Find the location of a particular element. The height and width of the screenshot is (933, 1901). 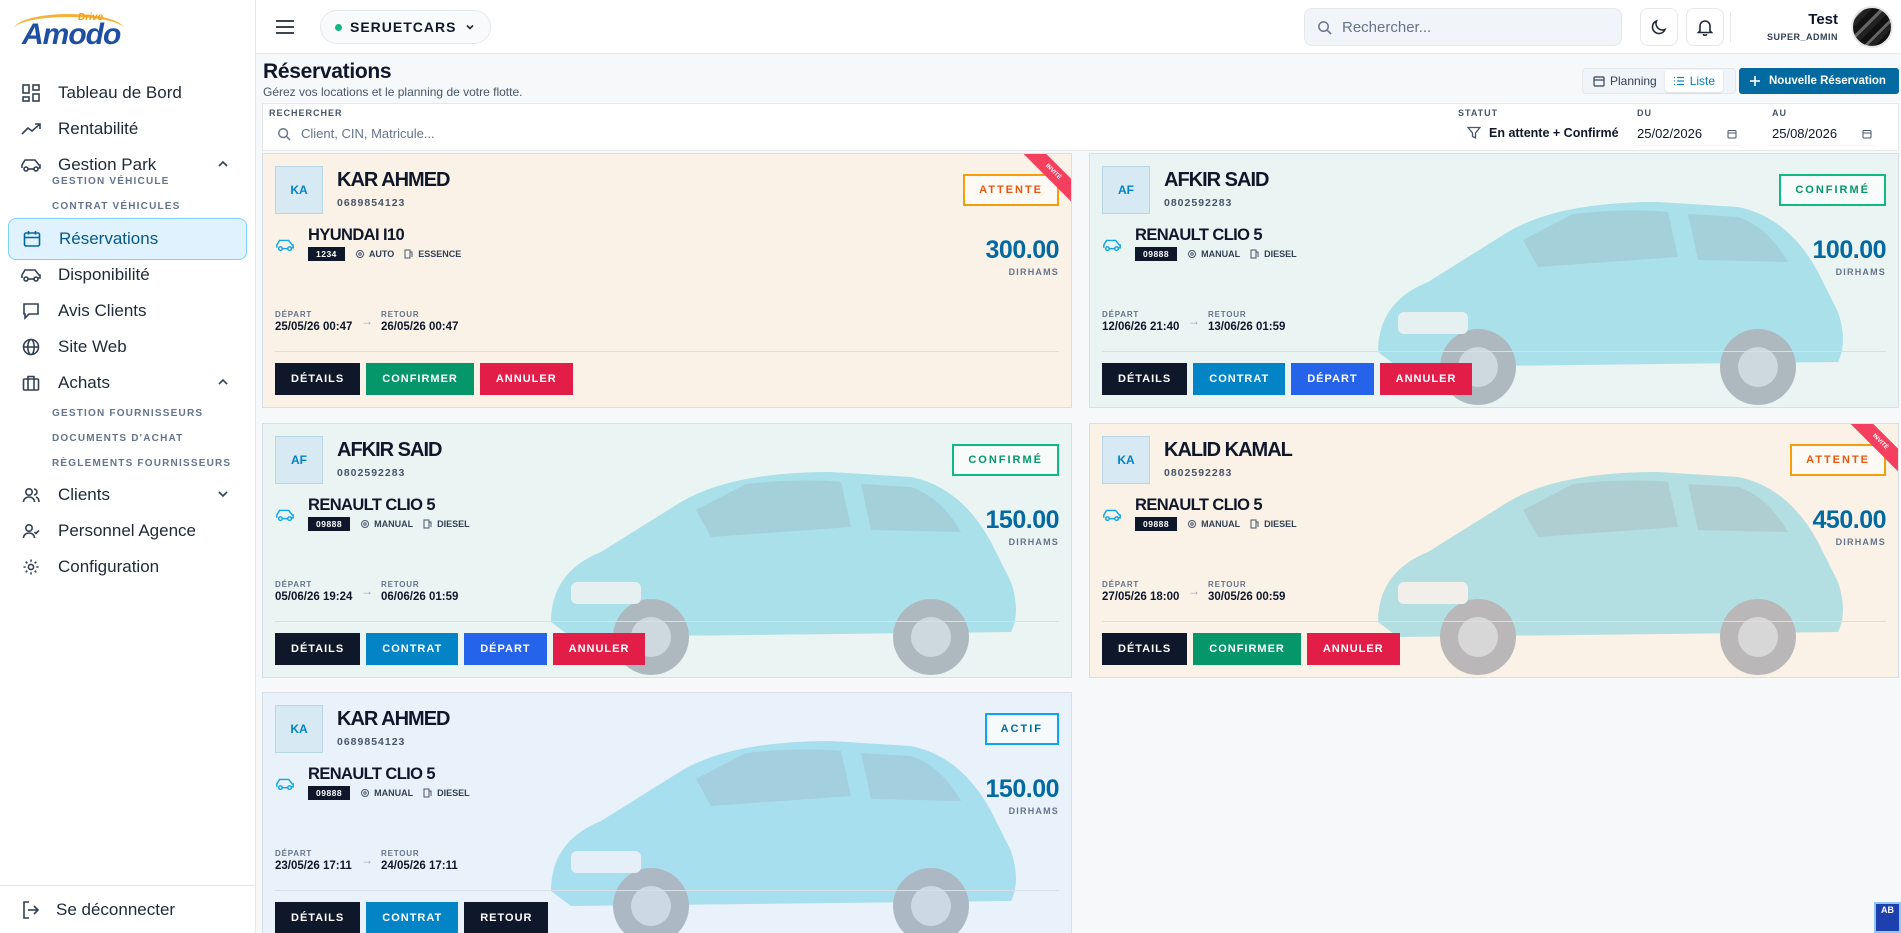

sidebar-subitem-reglements-fournisseurs: RÈGLEMENTS FOURNISSEURS is located at coordinates (141, 463).